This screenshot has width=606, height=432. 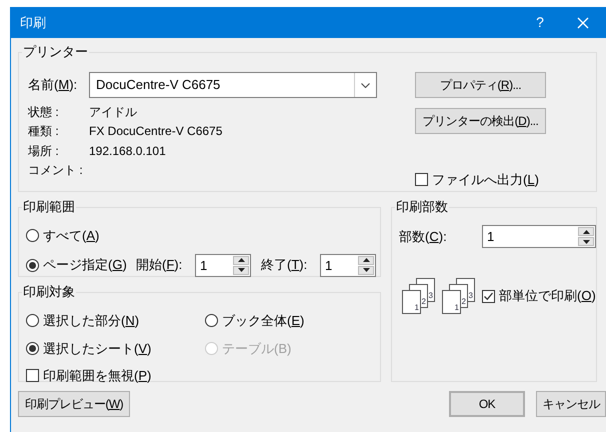 What do you see at coordinates (127, 151) in the screenshot?
I see `info-value: 192.168.0.101` at bounding box center [127, 151].